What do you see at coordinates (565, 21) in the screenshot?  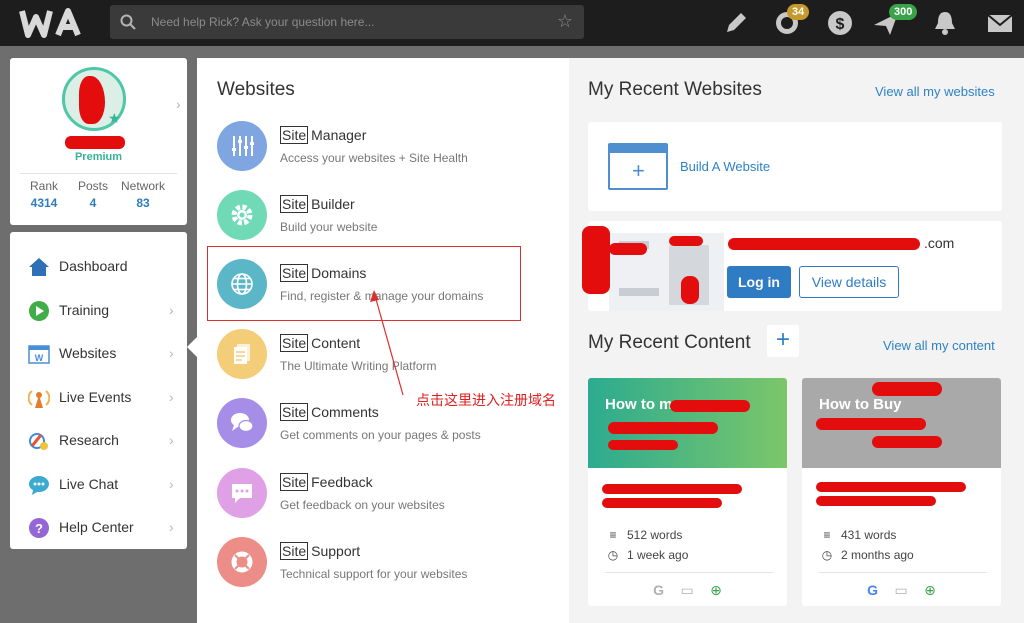 I see `star-icon: ☆` at bounding box center [565, 21].